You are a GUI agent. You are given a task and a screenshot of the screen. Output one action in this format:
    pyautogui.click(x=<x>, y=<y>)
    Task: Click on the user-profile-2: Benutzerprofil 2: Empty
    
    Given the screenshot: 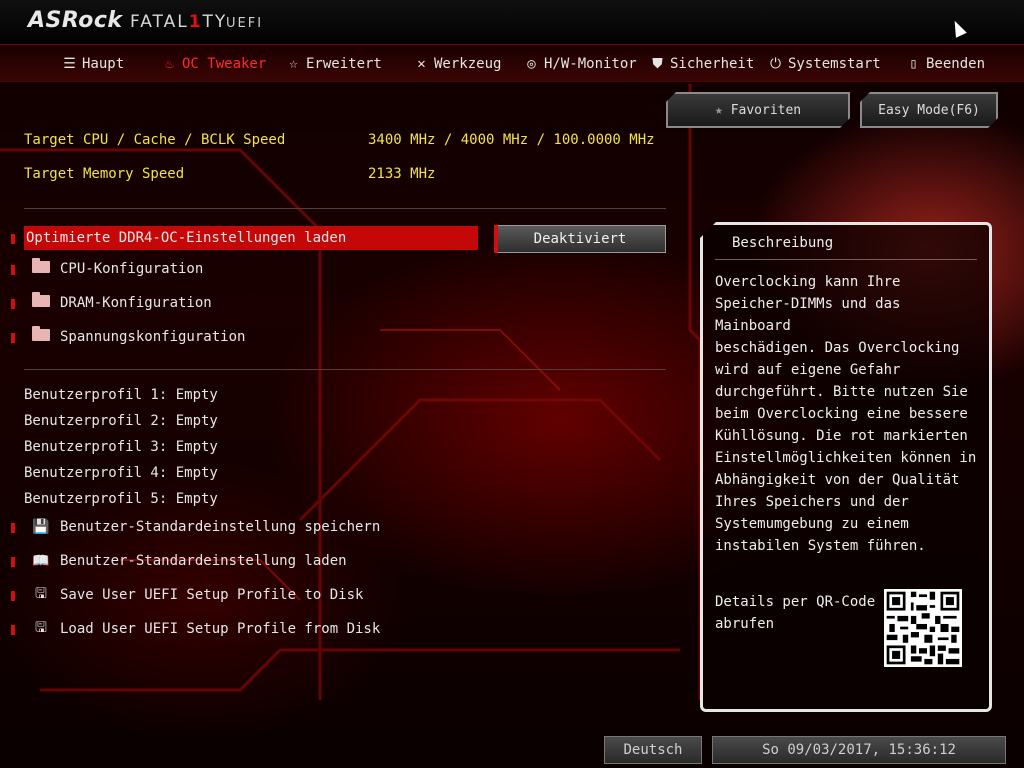 What is the action you would take?
    pyautogui.click(x=121, y=421)
    